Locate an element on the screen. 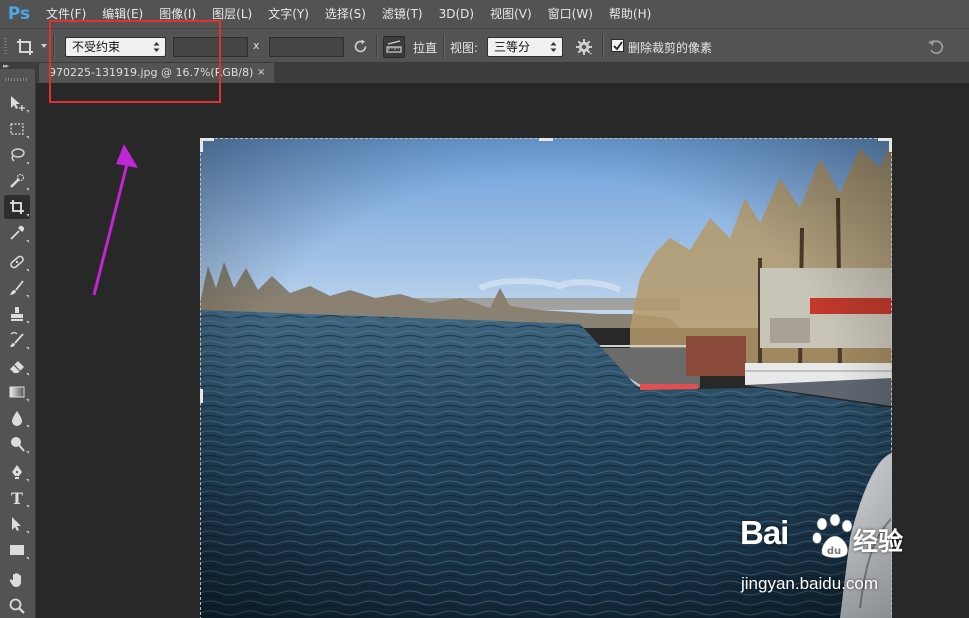 The width and height of the screenshot is (969, 618). eraser-tool is located at coordinates (17, 366).